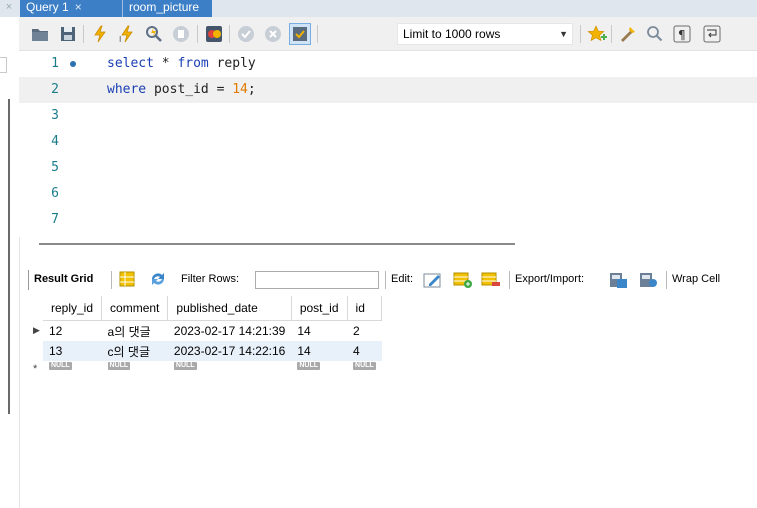  What do you see at coordinates (134, 351) in the screenshot?
I see `grid-cell: c의 댓글` at bounding box center [134, 351].